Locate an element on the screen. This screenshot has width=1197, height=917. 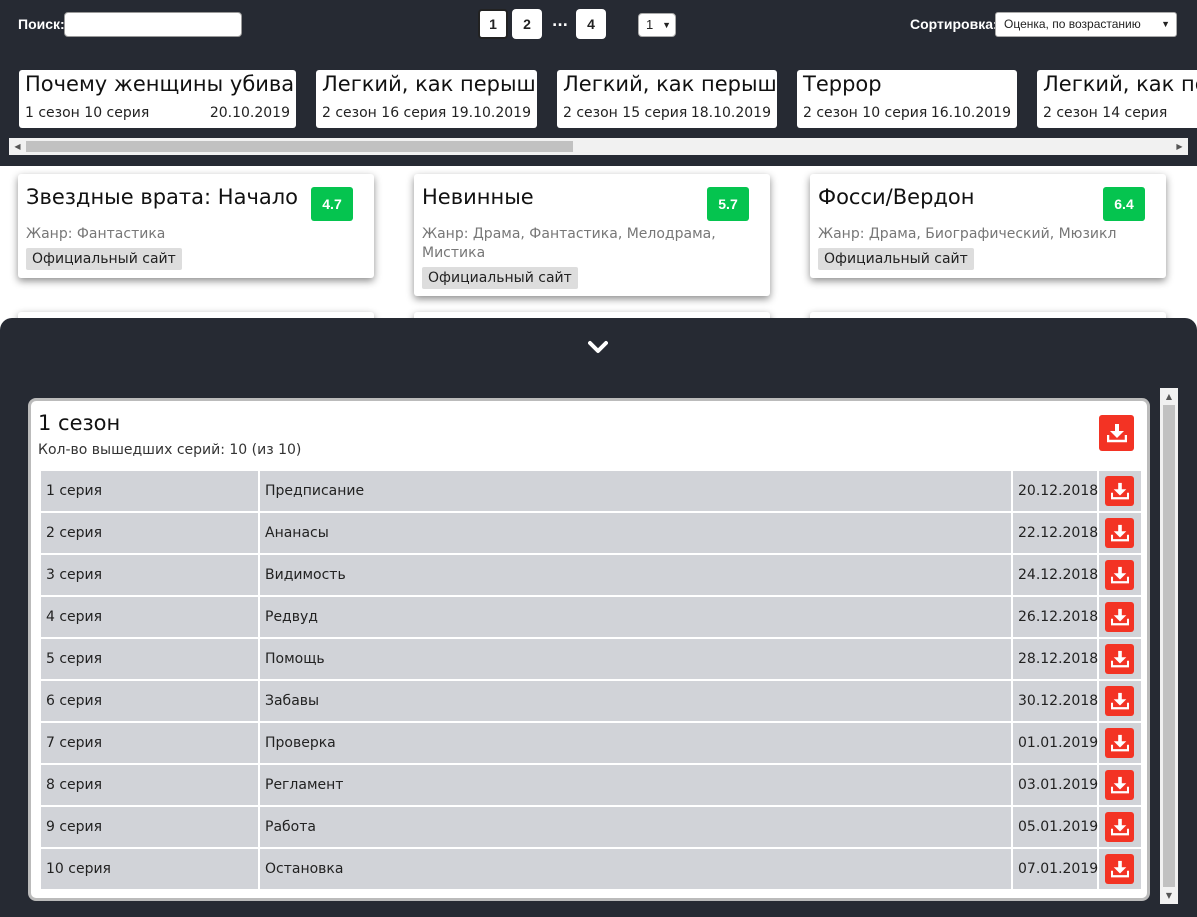
recent-episode: 2 сезон 10 серия is located at coordinates (865, 113).